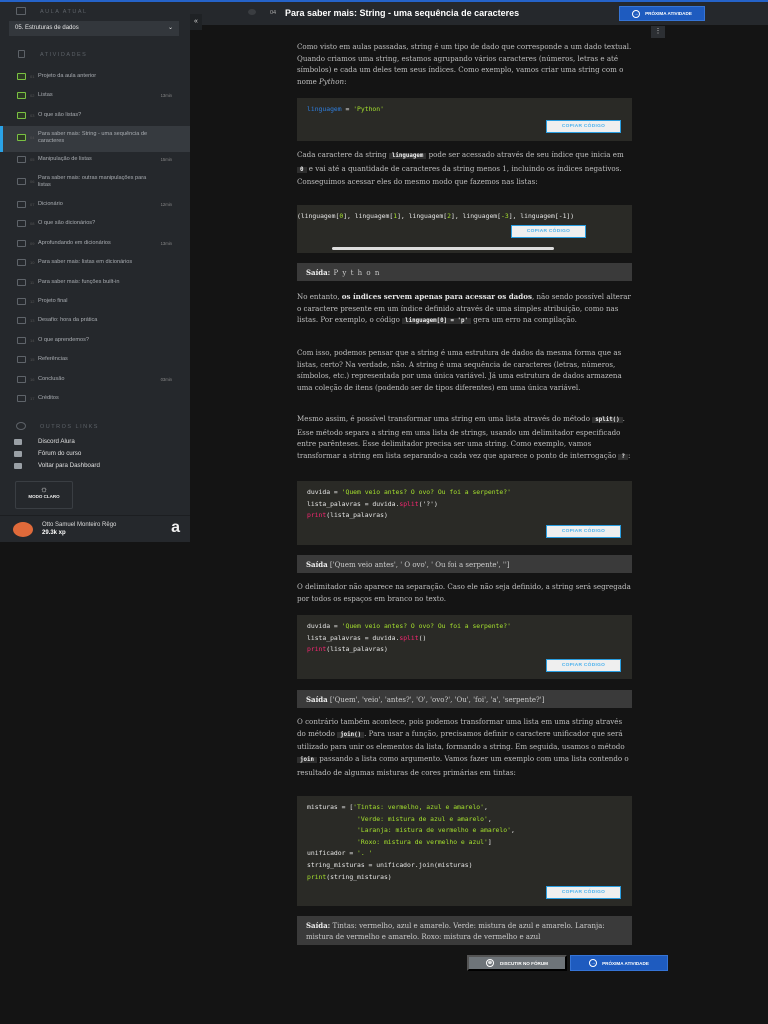 The image size is (768, 1024). Describe the element at coordinates (65, 159) in the screenshot. I see `item-label: Manipulação de listas` at that location.